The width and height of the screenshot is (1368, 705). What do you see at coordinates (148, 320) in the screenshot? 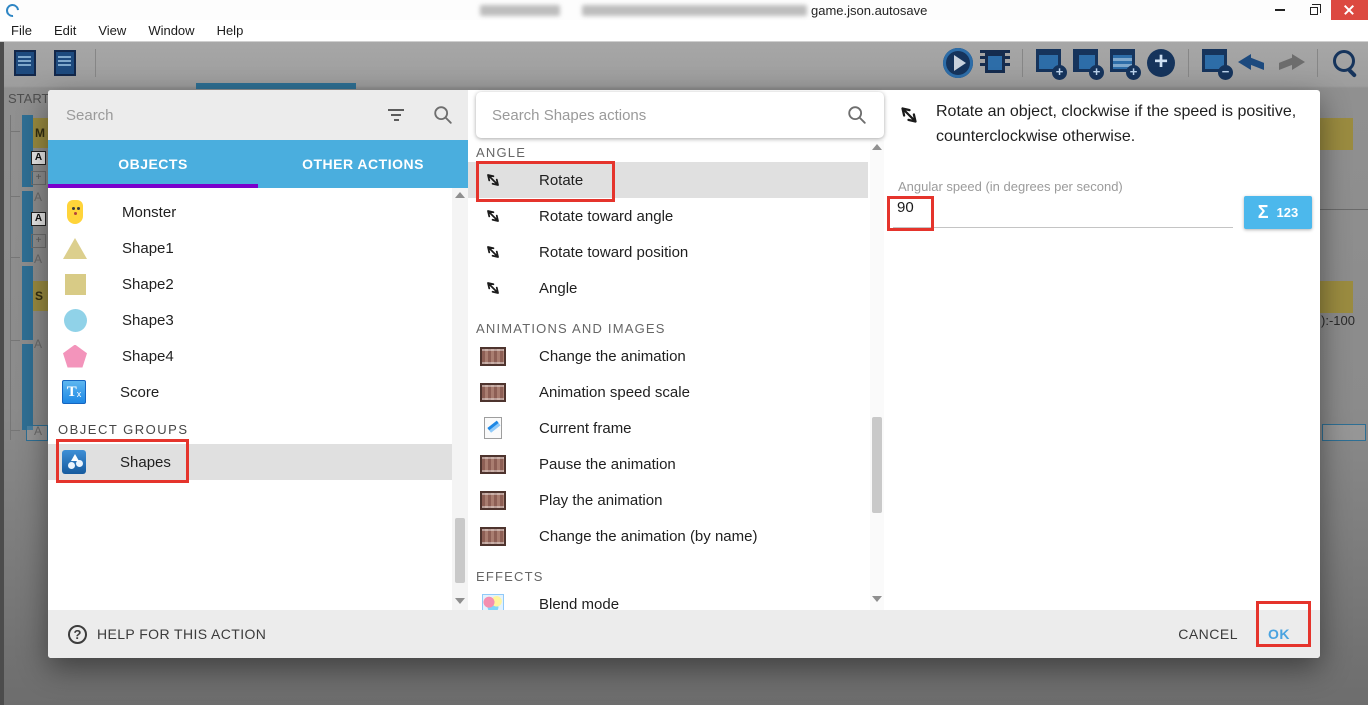
I see `object-label: Shape3` at bounding box center [148, 320].